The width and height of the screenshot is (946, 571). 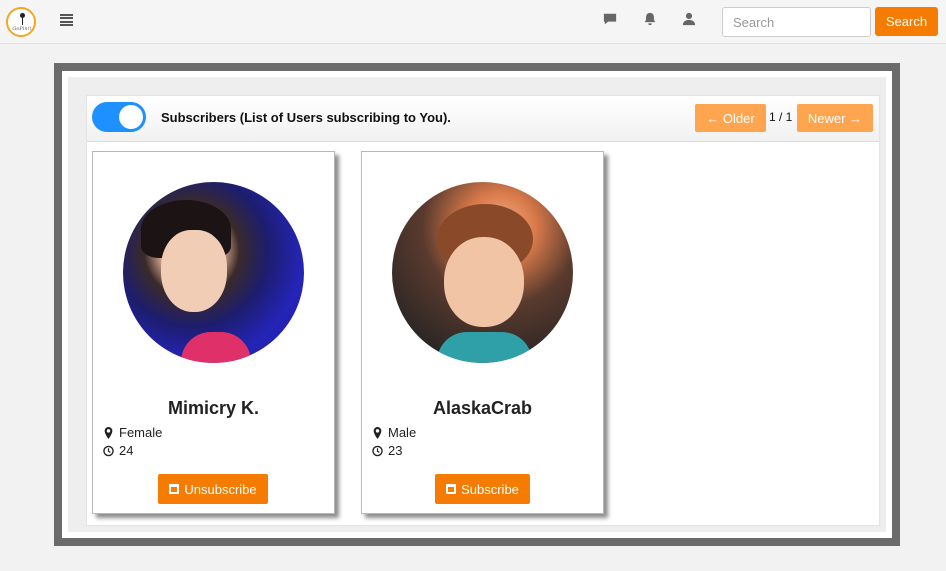 What do you see at coordinates (402, 432) in the screenshot?
I see `gender-label: Male` at bounding box center [402, 432].